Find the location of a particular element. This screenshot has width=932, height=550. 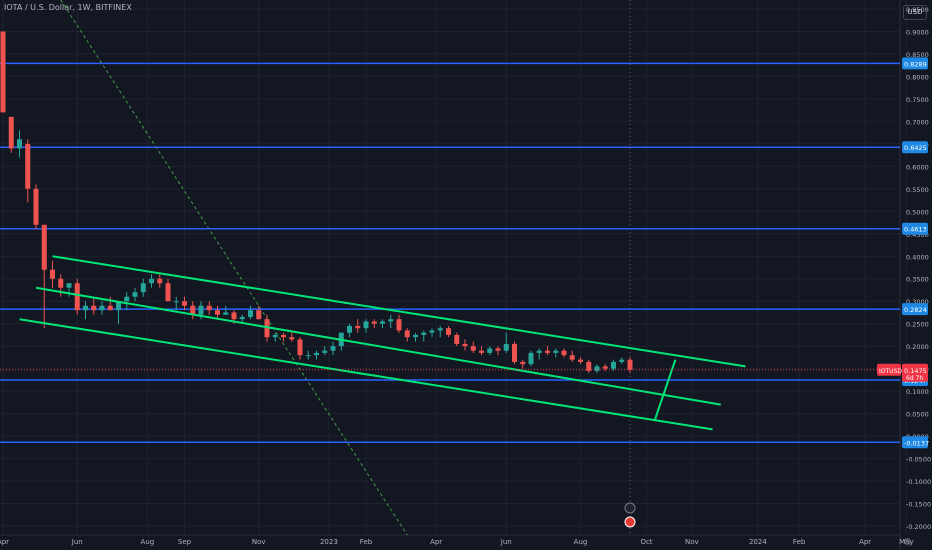

price-tick-label: 0.7000 is located at coordinates (917, 122).